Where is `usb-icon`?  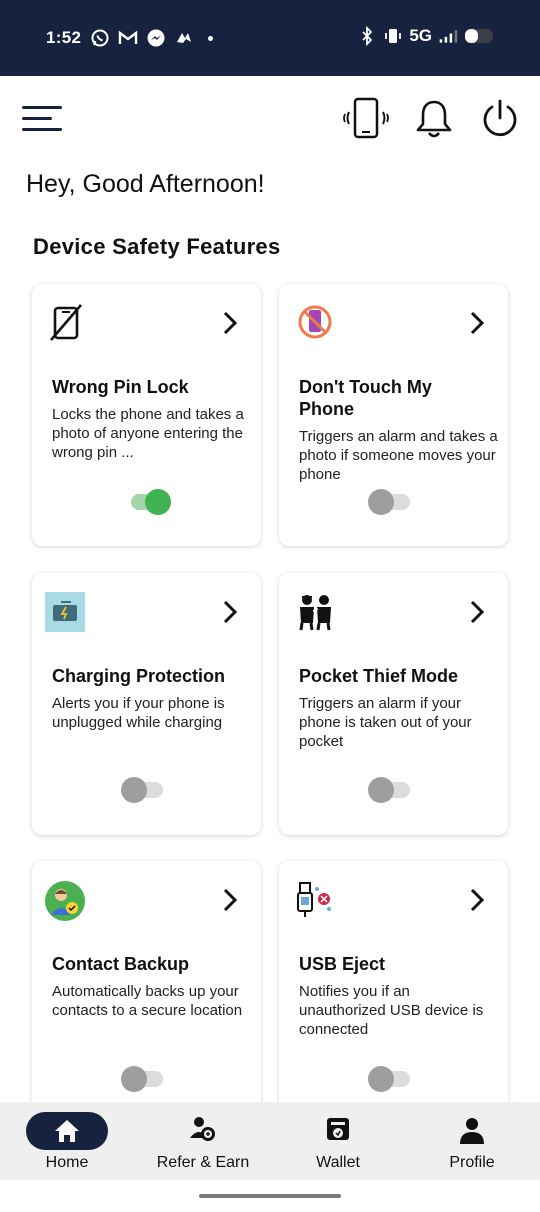
usb-icon is located at coordinates (315, 899).